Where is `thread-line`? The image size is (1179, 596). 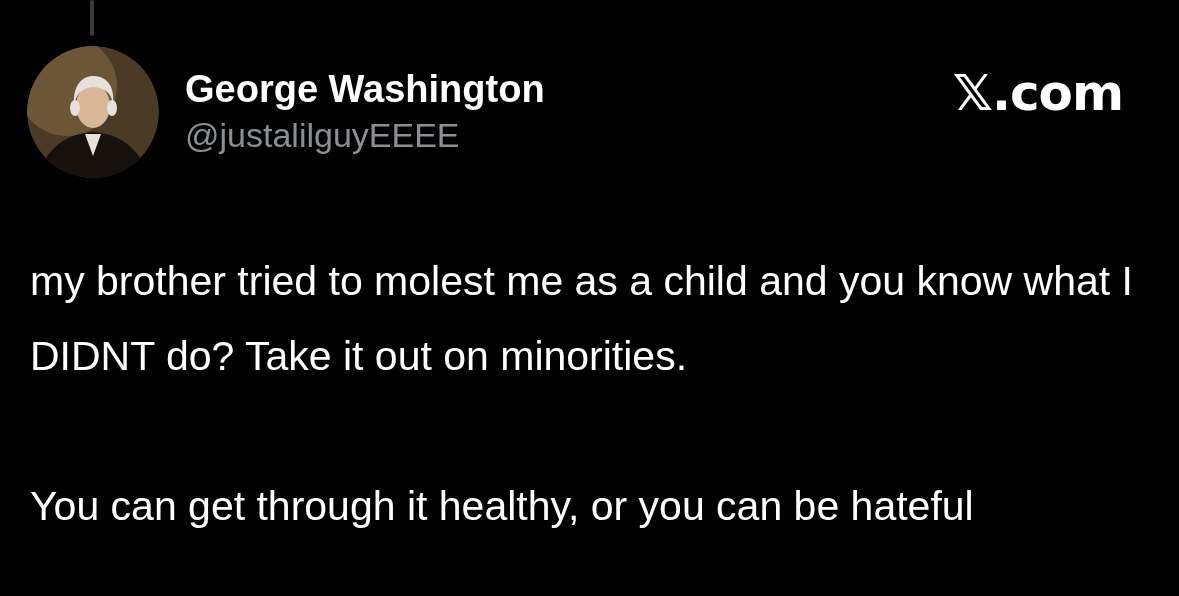 thread-line is located at coordinates (92, 18).